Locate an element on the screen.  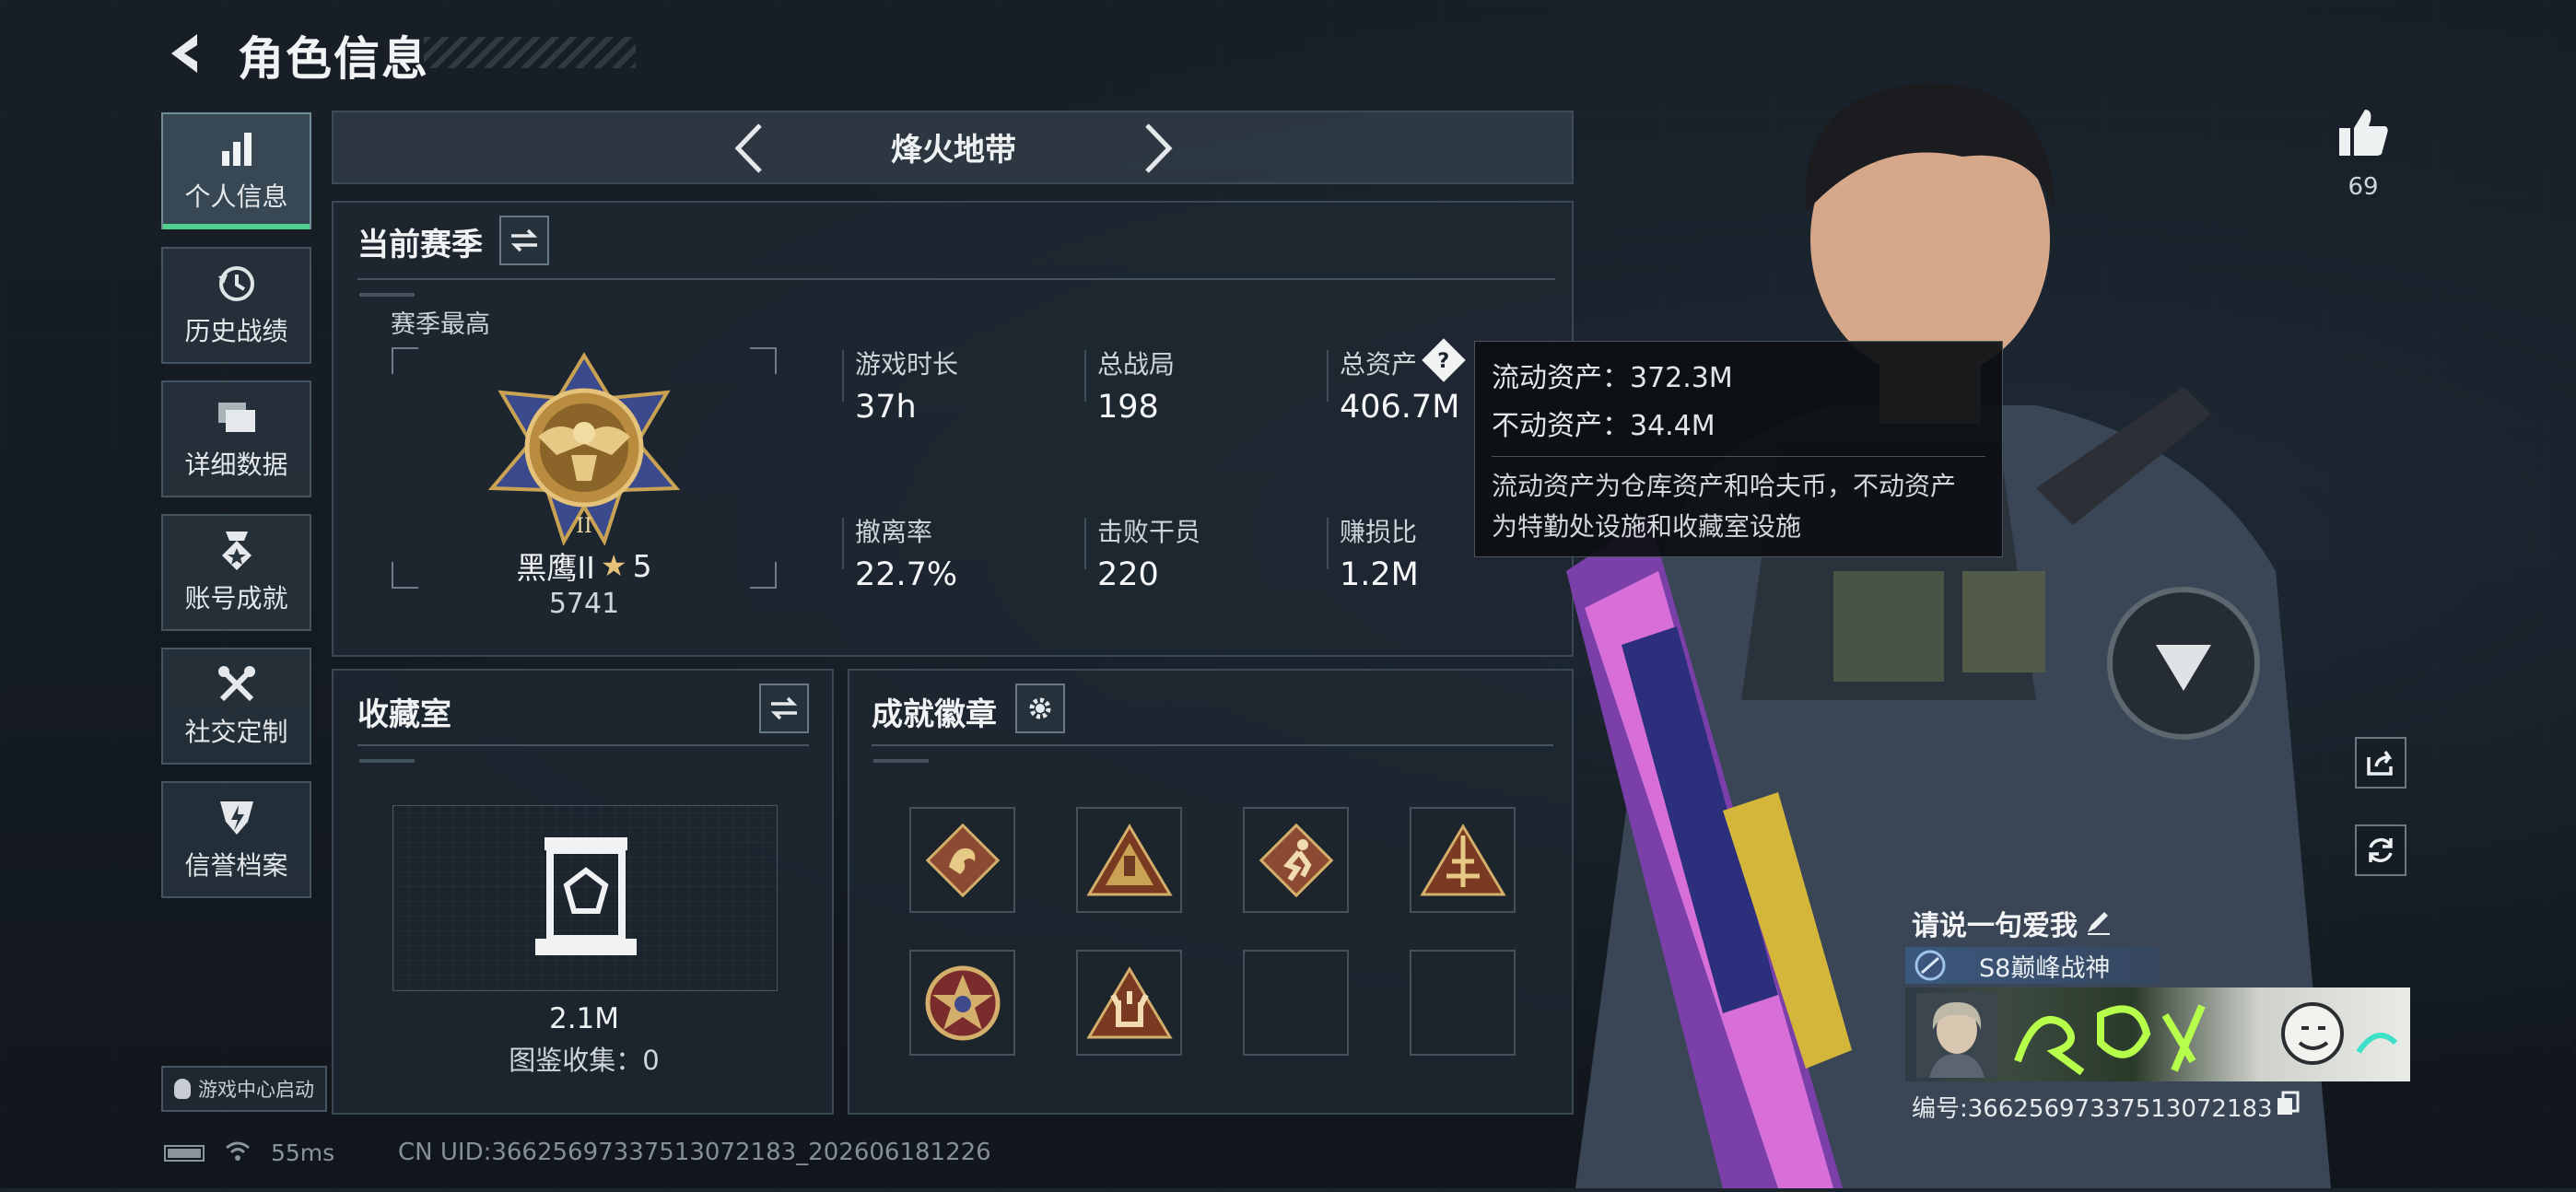
sidebar-item-detailed-data: 详细数据 is located at coordinates (236, 438).